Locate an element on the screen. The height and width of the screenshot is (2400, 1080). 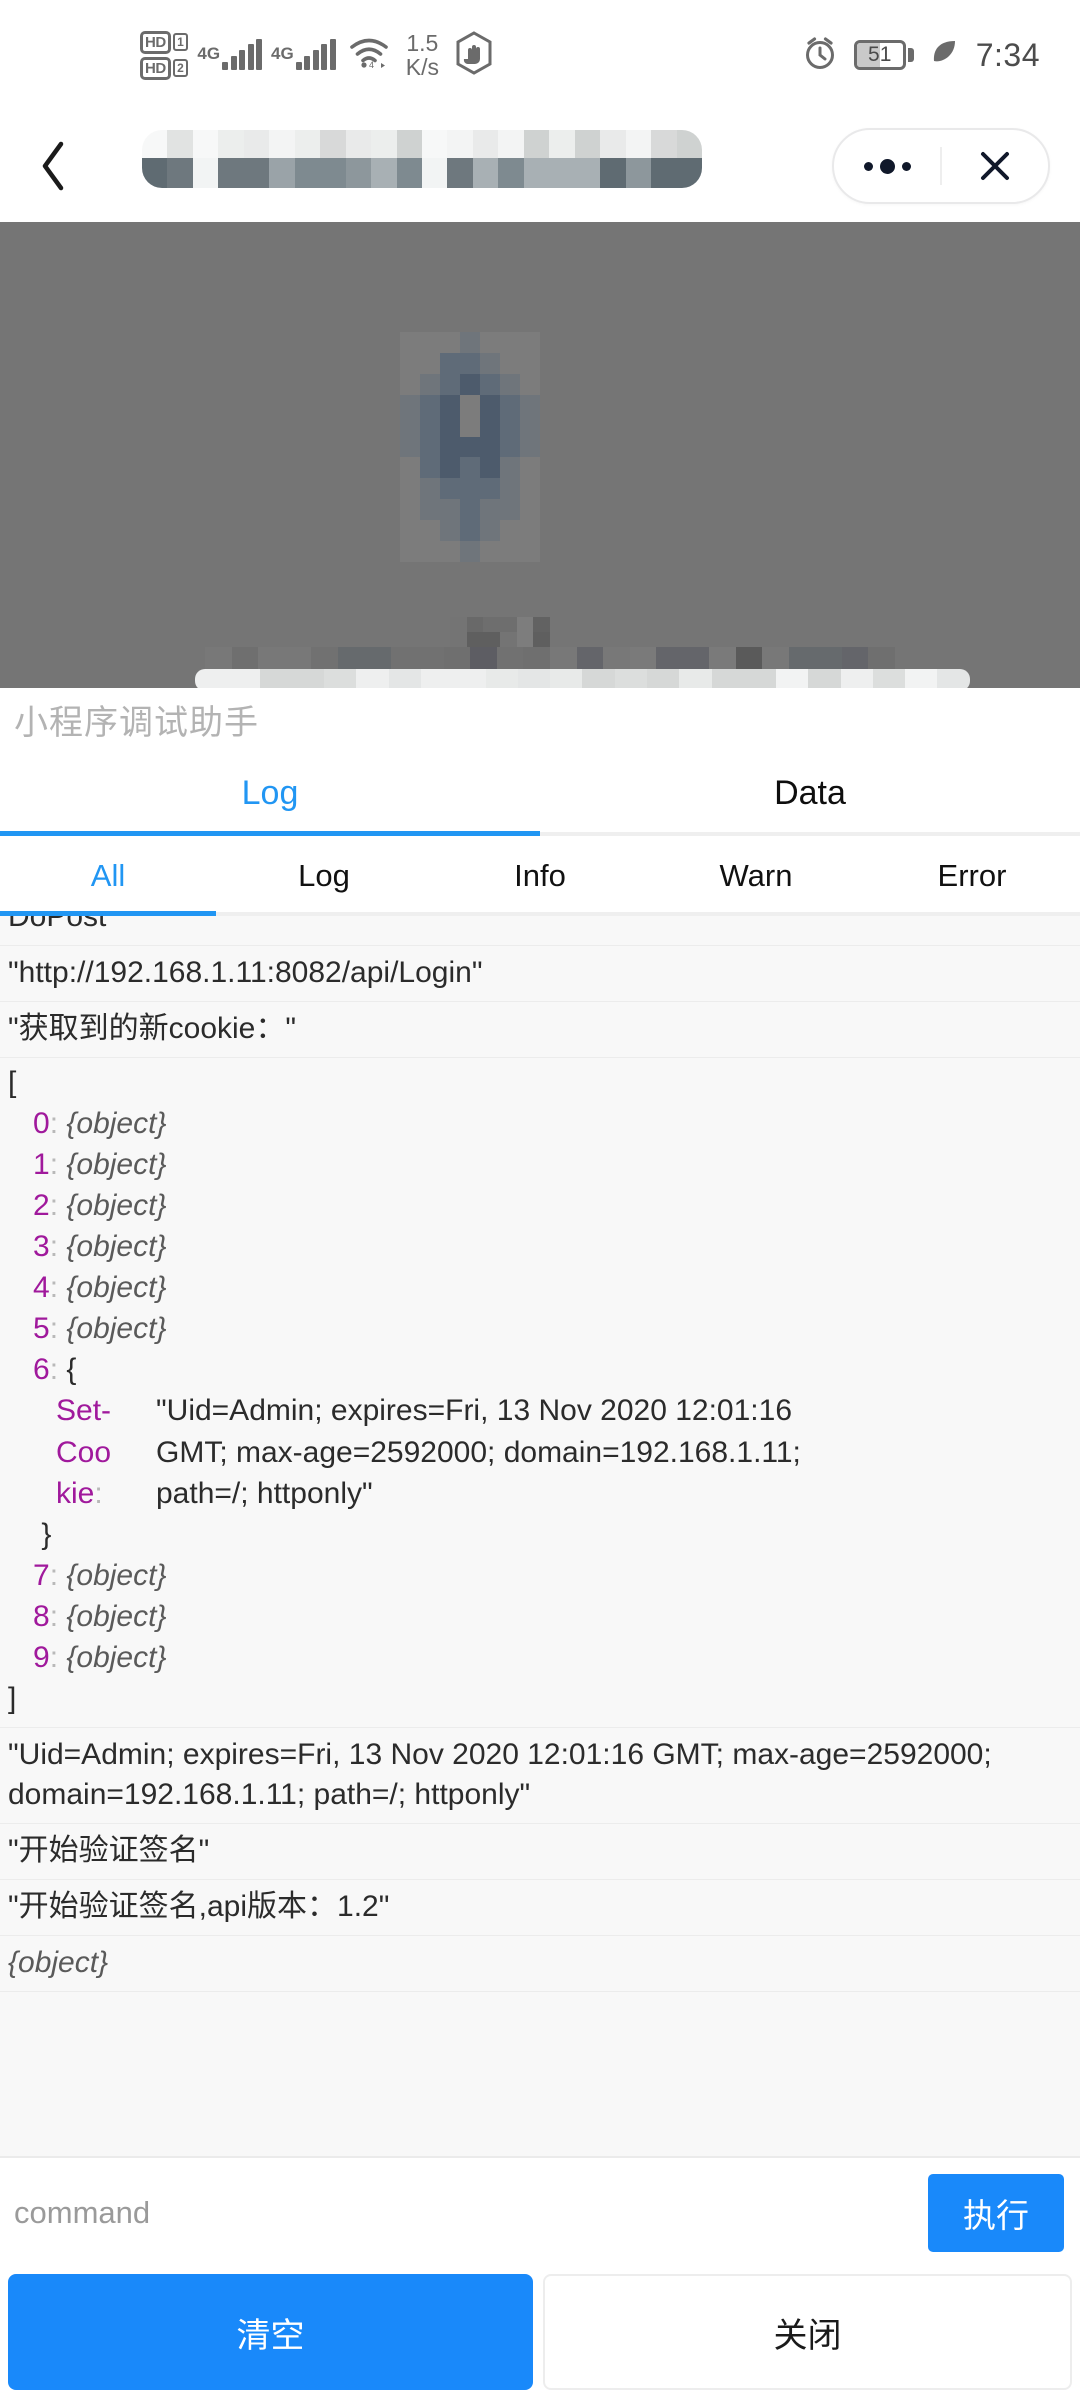
array-item: 8: {object} is located at coordinates (540, 1616).